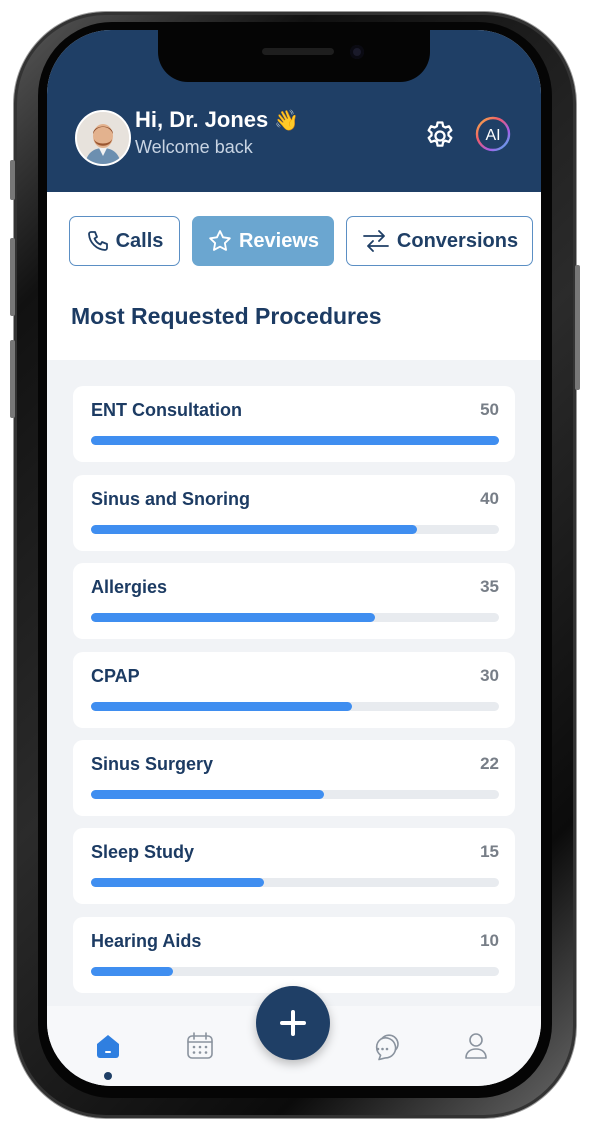  What do you see at coordinates (97, 241) in the screenshot?
I see `phone-icon` at bounding box center [97, 241].